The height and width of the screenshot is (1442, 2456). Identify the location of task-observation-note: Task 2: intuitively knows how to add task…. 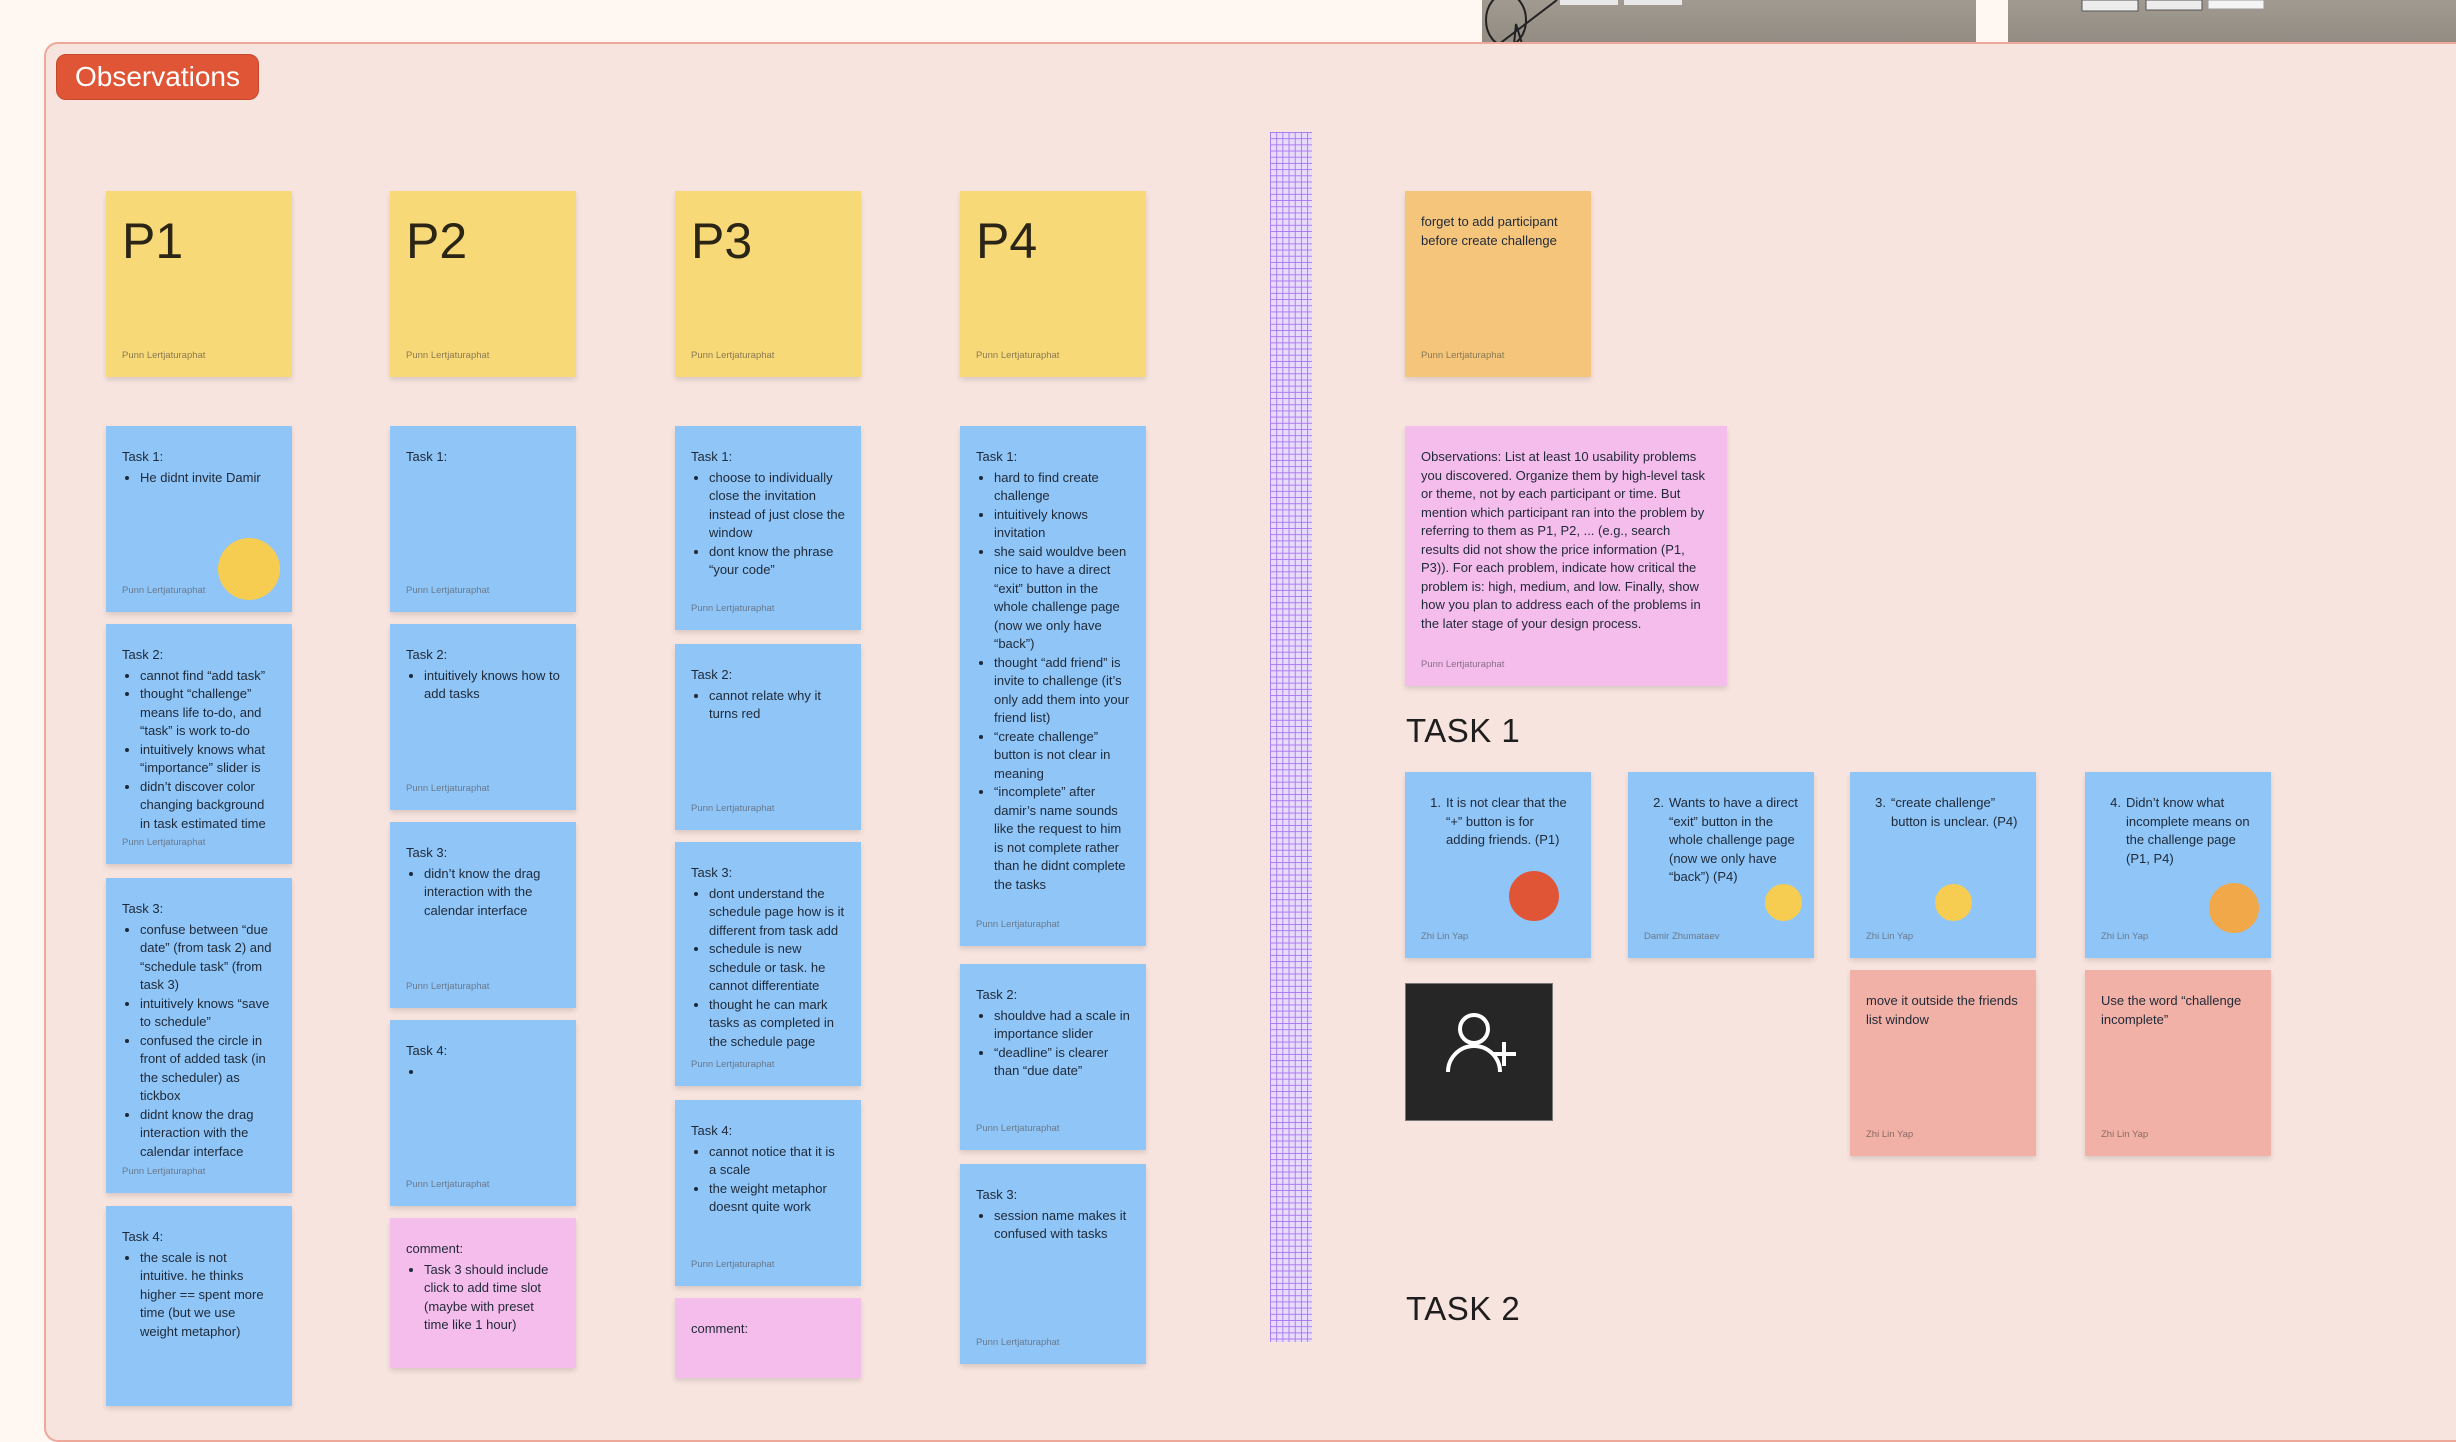
(483, 717).